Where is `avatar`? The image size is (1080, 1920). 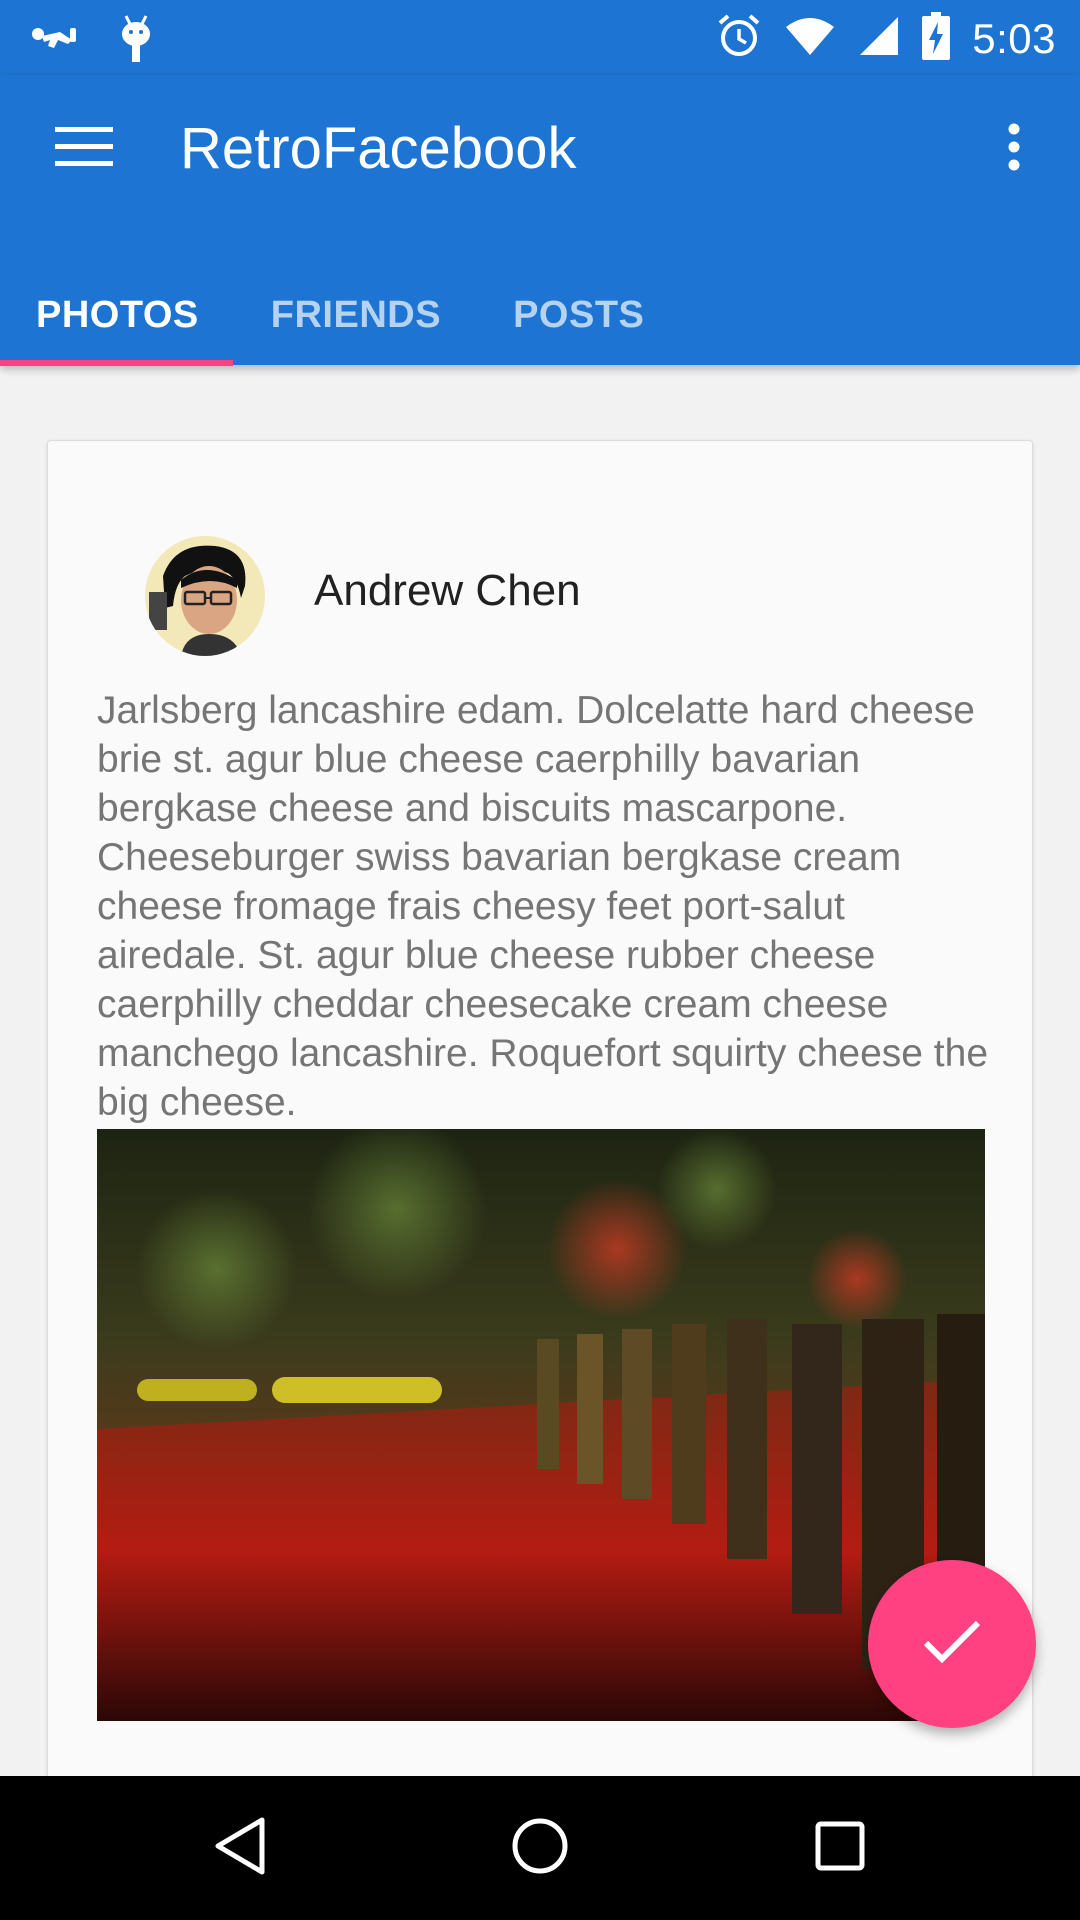
avatar is located at coordinates (205, 596).